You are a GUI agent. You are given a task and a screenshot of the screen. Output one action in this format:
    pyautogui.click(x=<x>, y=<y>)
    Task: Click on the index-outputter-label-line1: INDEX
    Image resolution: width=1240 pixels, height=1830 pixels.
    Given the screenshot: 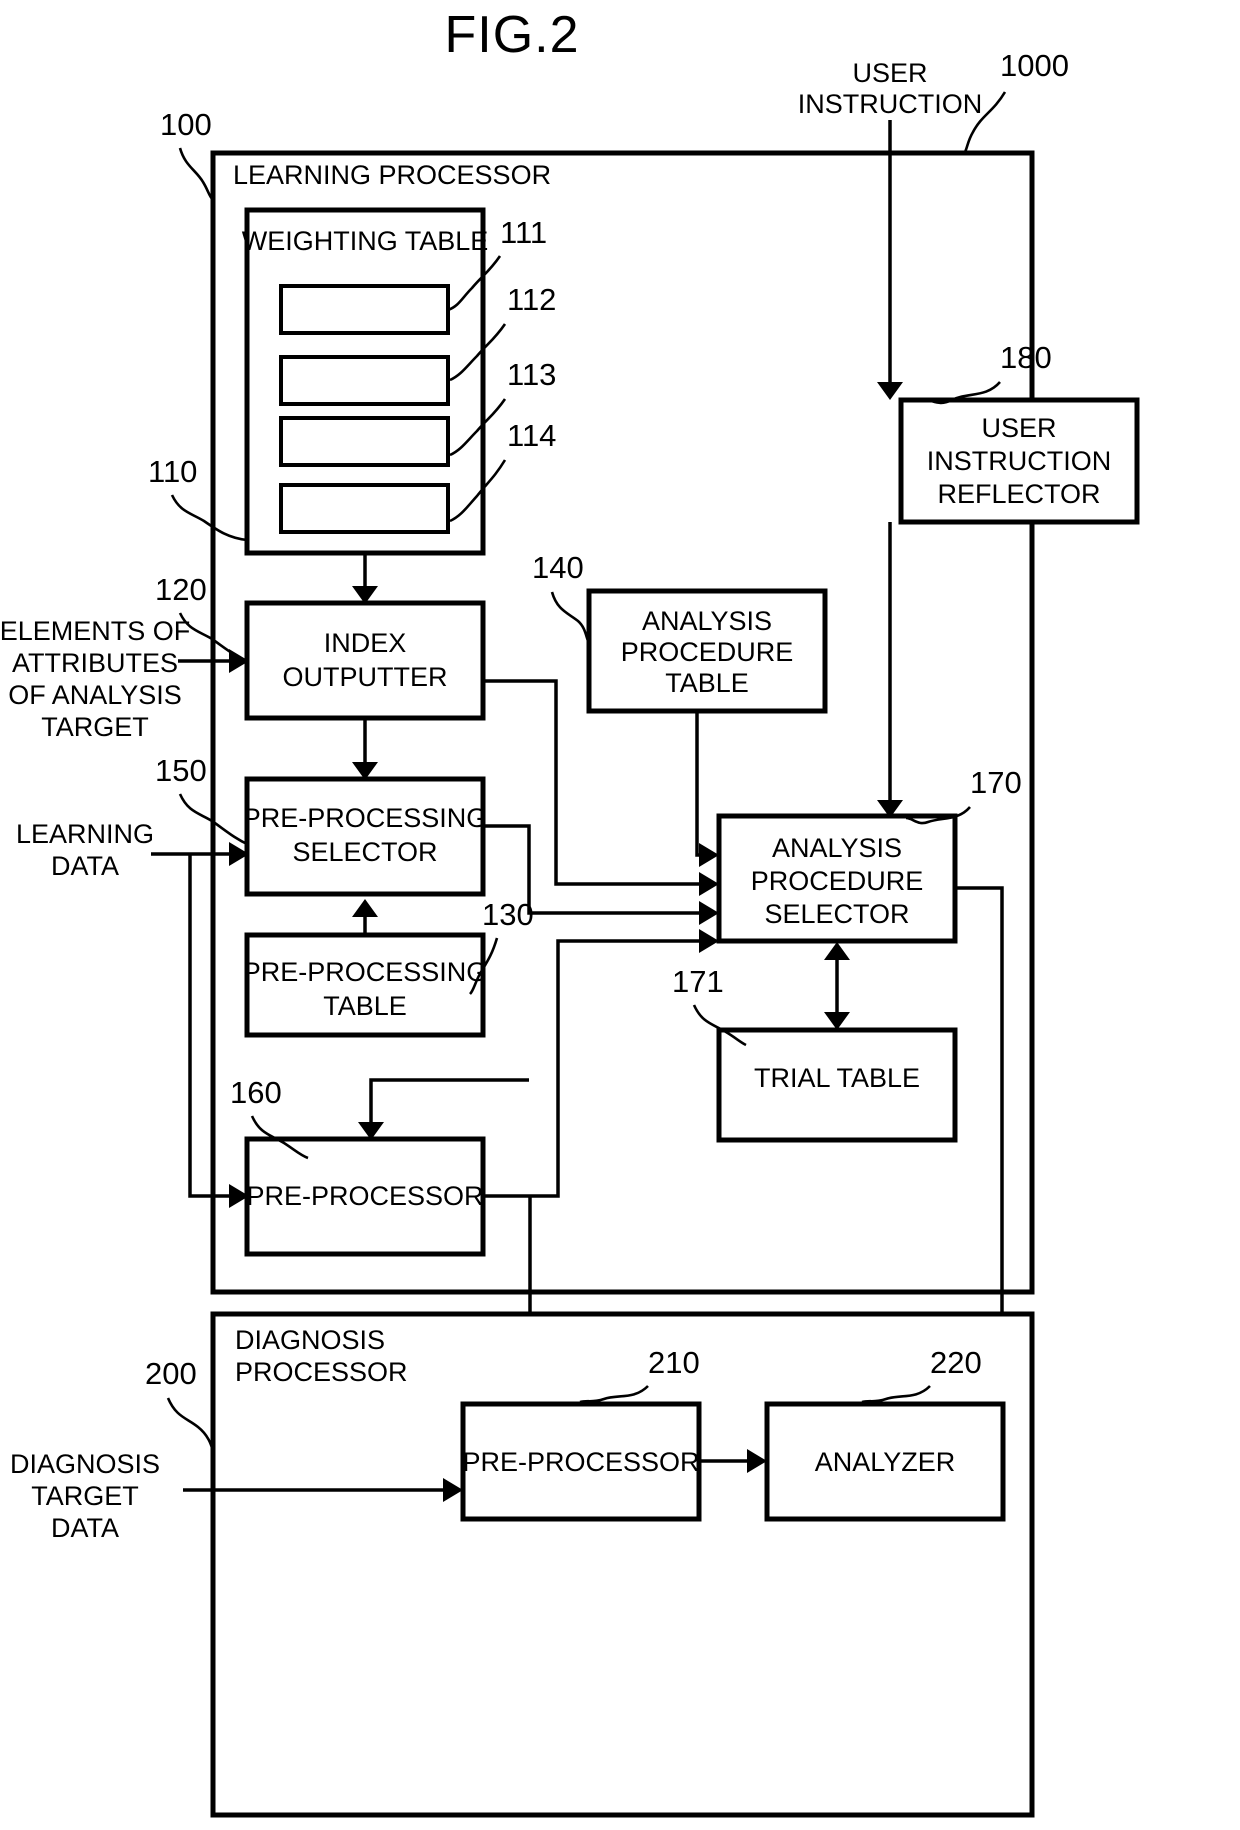 What is the action you would take?
    pyautogui.click(x=365, y=643)
    